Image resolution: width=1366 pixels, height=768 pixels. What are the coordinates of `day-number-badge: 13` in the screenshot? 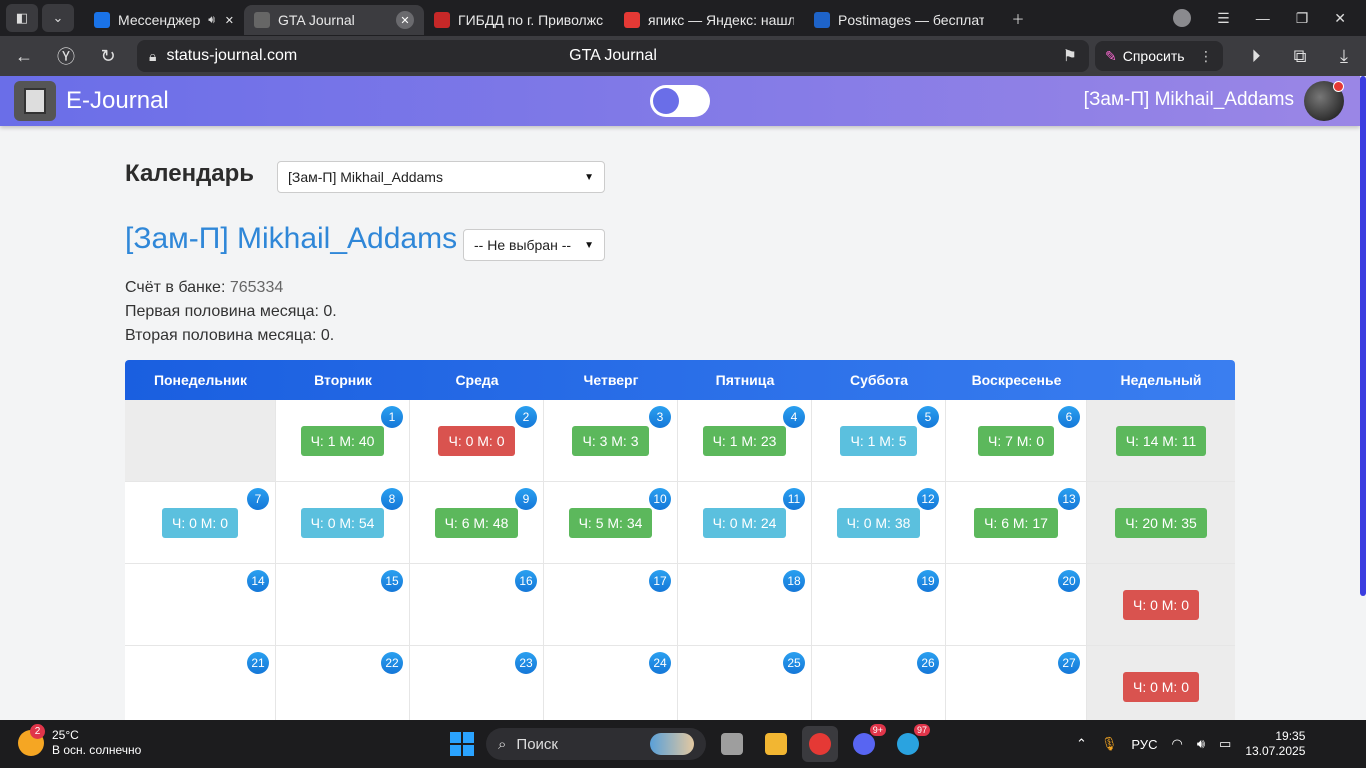 It's located at (1069, 499).